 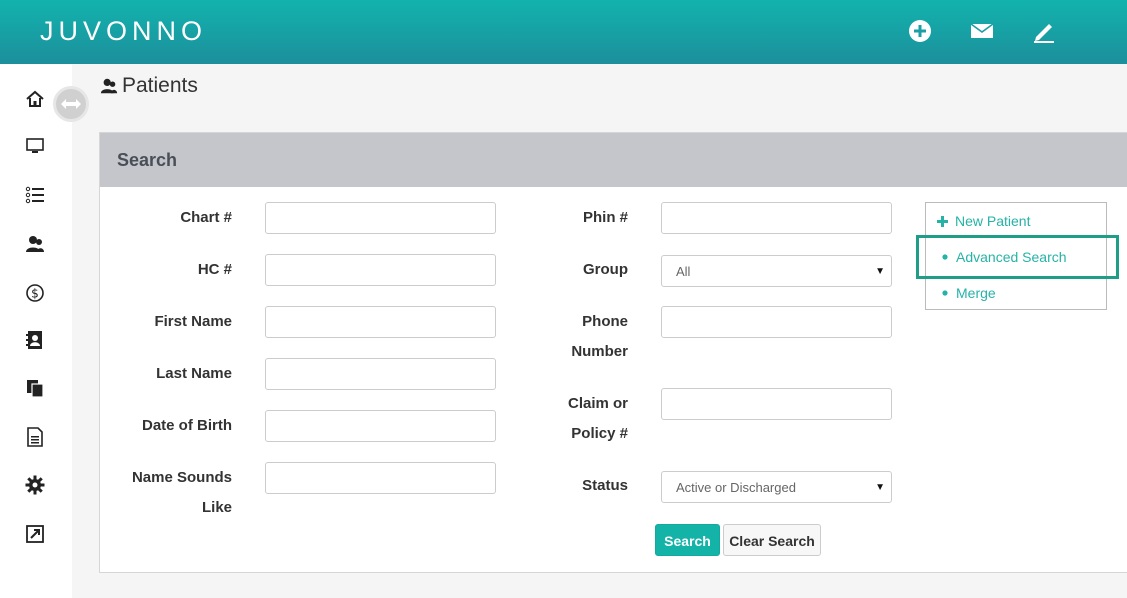 What do you see at coordinates (123, 31) in the screenshot?
I see `app-logo: JUVONNO` at bounding box center [123, 31].